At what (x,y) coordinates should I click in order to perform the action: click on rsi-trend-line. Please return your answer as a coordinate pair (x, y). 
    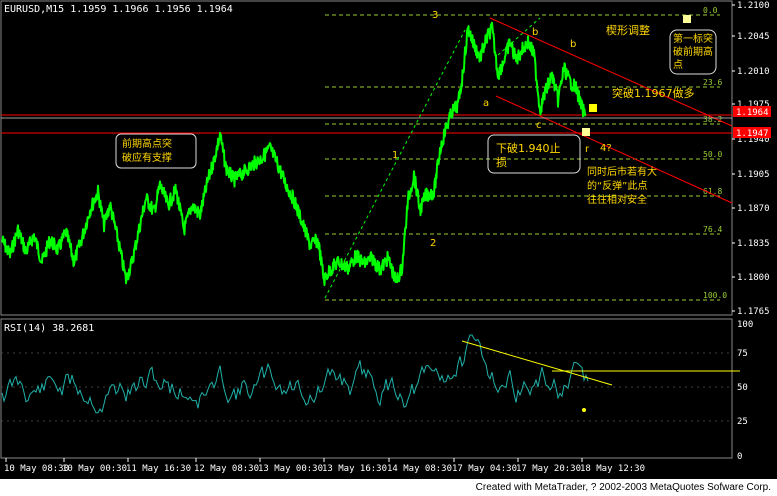
    Looking at the image, I should click on (537, 363).